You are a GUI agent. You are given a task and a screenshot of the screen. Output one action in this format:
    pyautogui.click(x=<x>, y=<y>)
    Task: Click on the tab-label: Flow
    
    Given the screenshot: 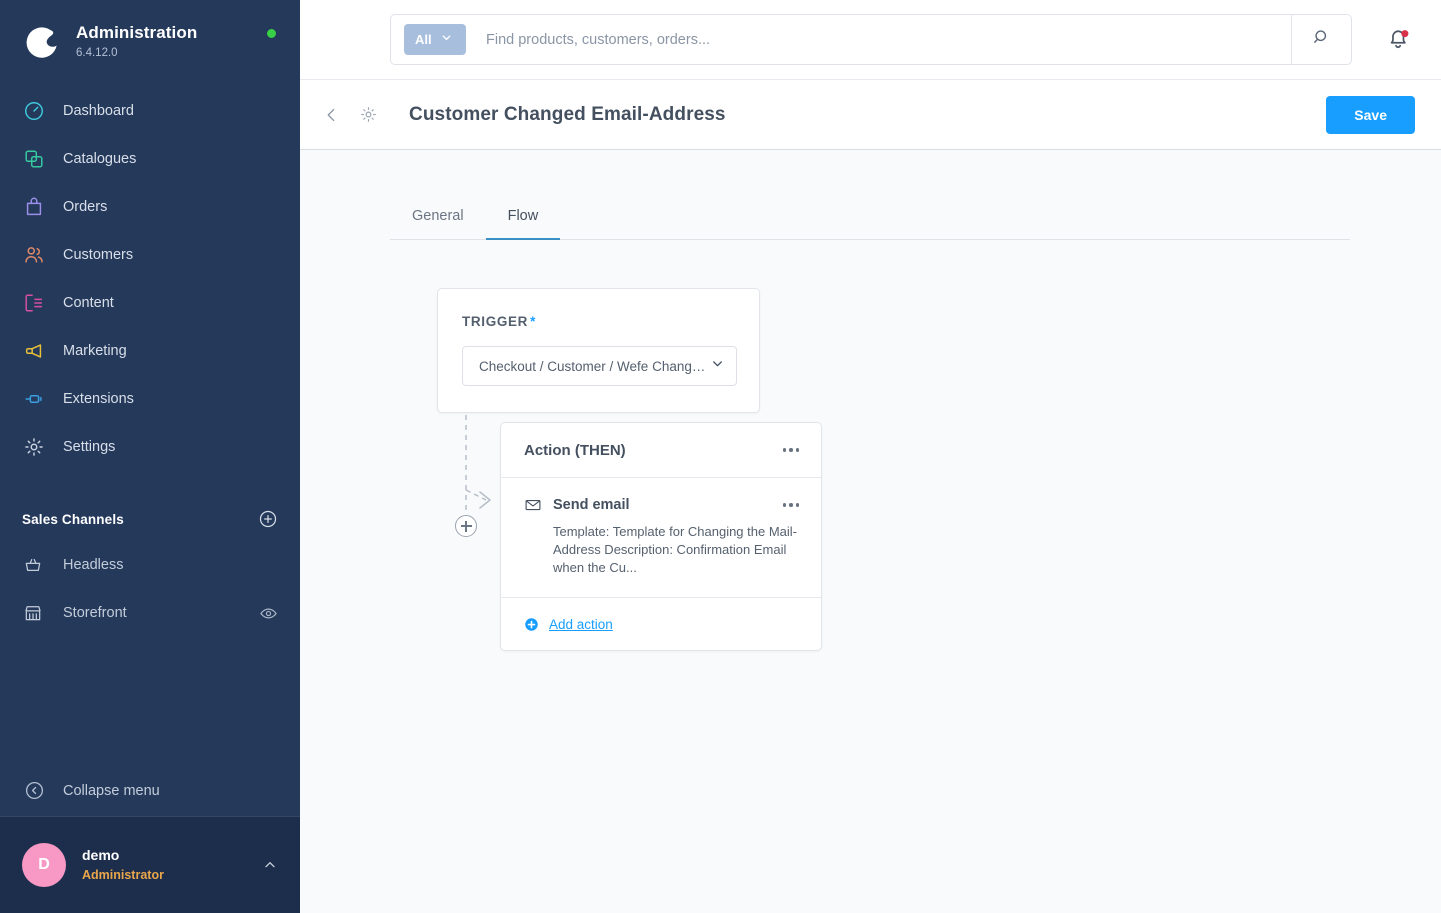 What is the action you would take?
    pyautogui.click(x=523, y=216)
    